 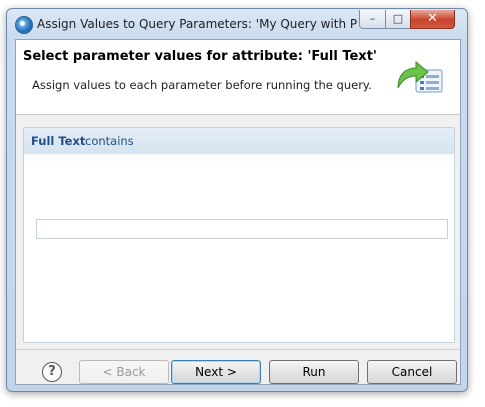 I want to click on parameter-header: Full Text contains, so click(x=239, y=141).